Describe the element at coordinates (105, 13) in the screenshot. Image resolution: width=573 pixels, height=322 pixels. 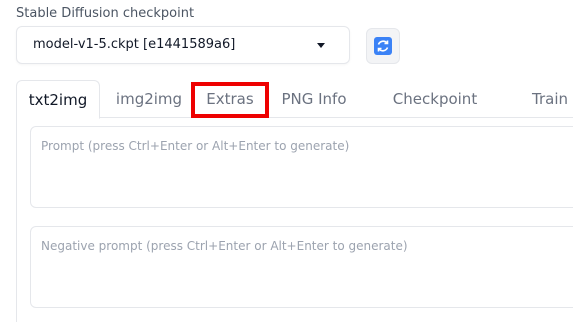
I see `checkpoint-label: Stable Diffusion checkpoint` at that location.